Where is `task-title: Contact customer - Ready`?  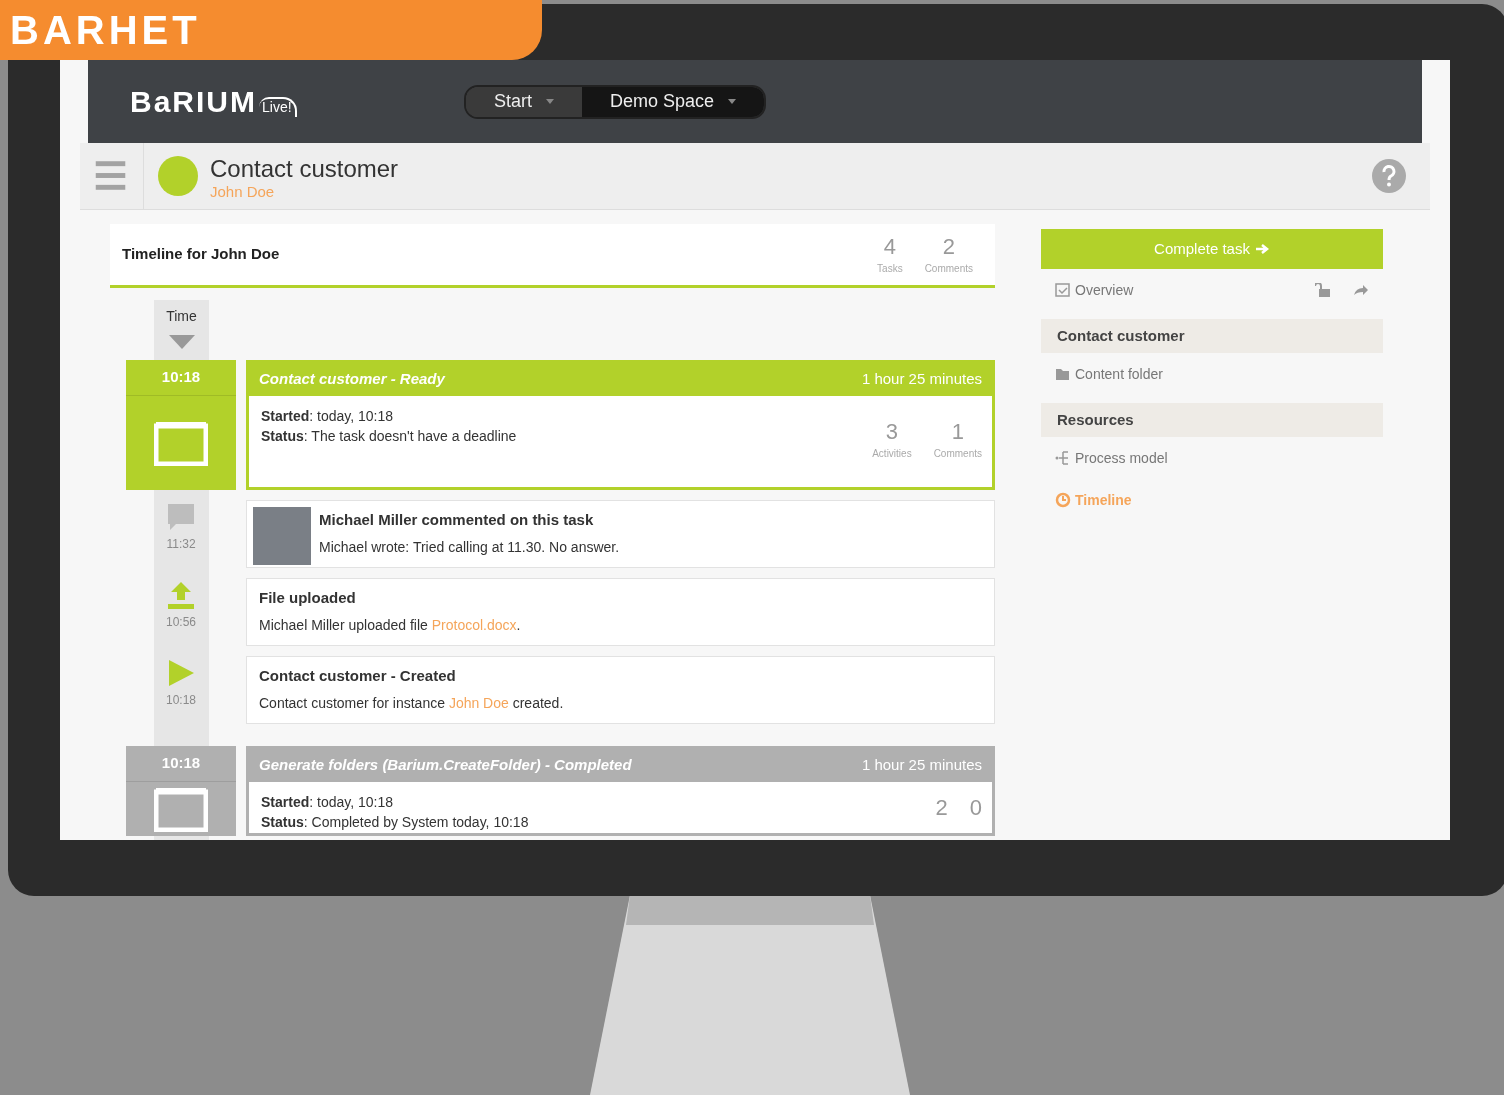
task-title: Contact customer - Ready is located at coordinates (353, 379).